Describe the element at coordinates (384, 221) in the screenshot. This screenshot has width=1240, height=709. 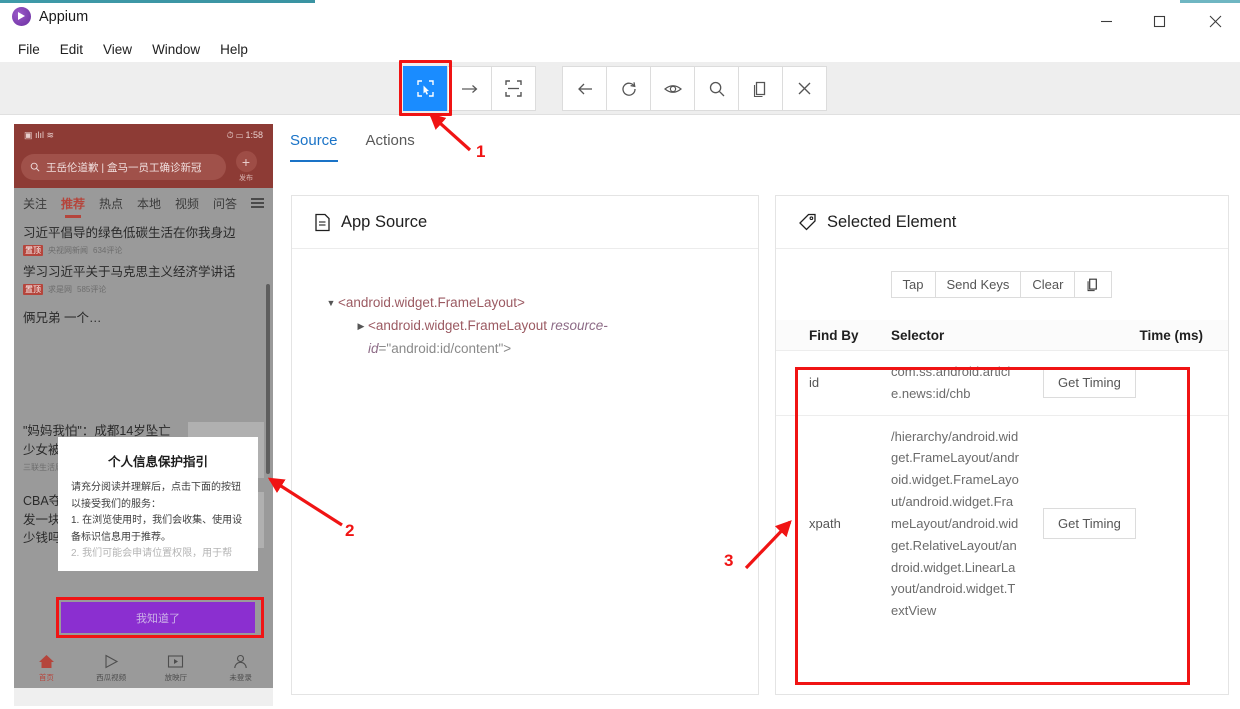
I see `app-source-title: App Source` at that location.